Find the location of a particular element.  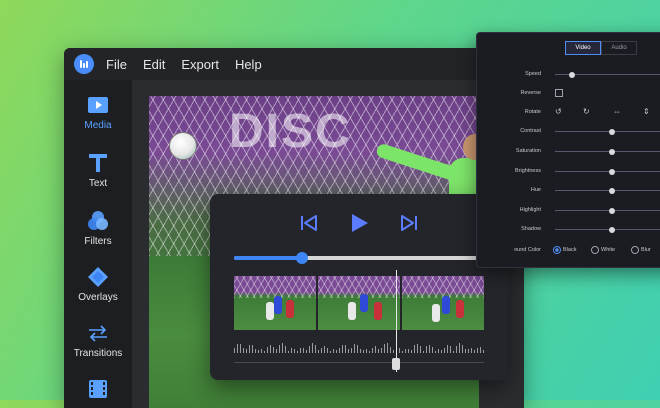

play-icon is located at coordinates (359, 223).